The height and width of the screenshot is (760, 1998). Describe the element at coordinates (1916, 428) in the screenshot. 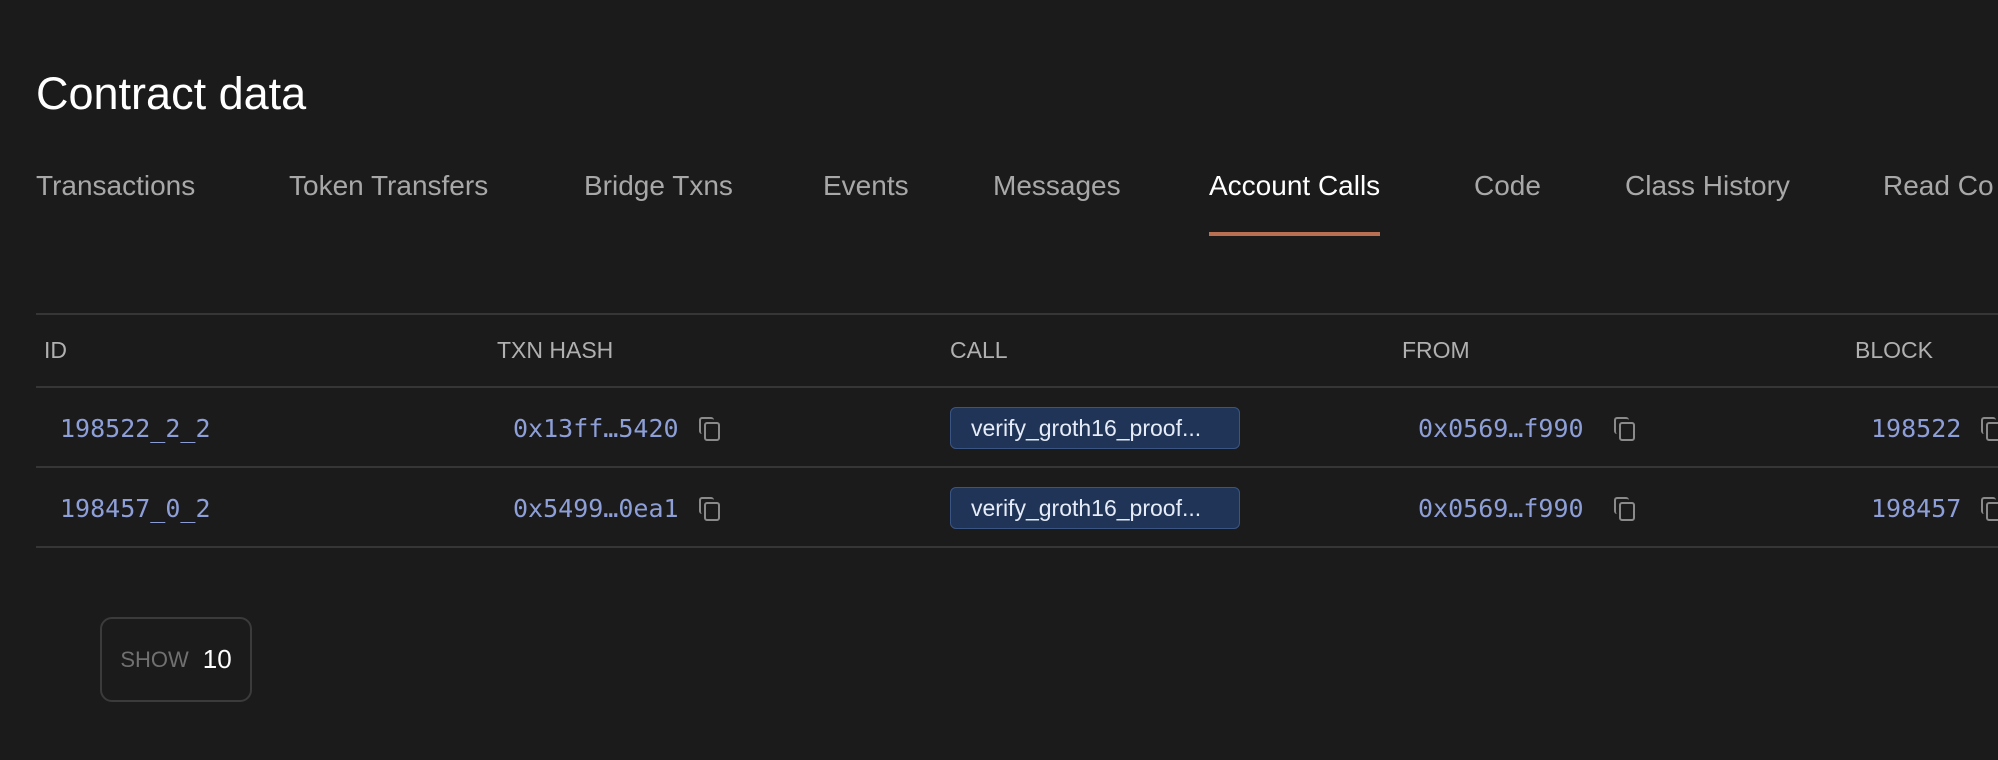

I see `block-link: 198522` at that location.